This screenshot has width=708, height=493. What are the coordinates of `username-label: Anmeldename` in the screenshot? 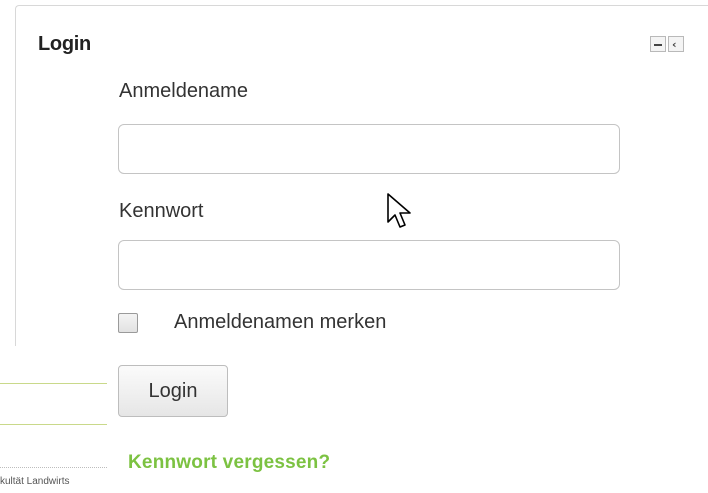 It's located at (183, 91).